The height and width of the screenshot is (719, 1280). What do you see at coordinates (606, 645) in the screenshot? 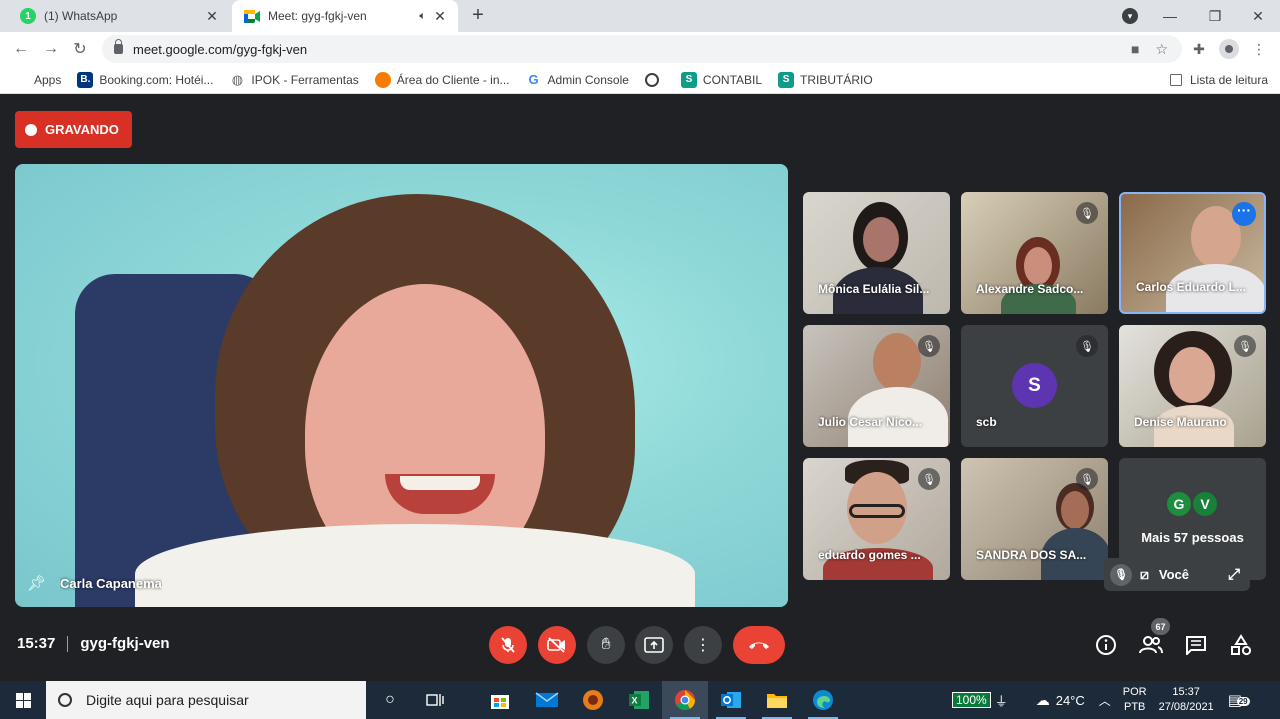
I see `raise-hand-button: ✋︎` at bounding box center [606, 645].